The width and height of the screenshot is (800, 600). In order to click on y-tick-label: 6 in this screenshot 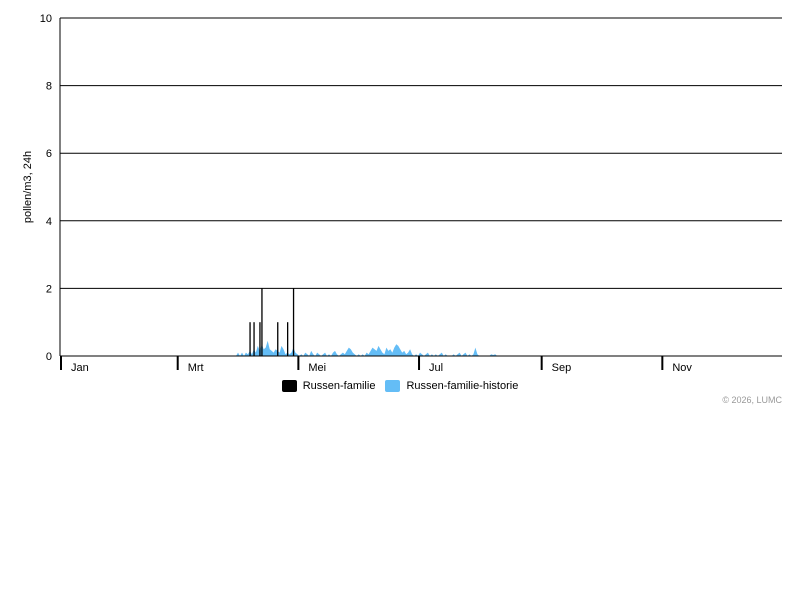, I will do `click(49, 154)`.